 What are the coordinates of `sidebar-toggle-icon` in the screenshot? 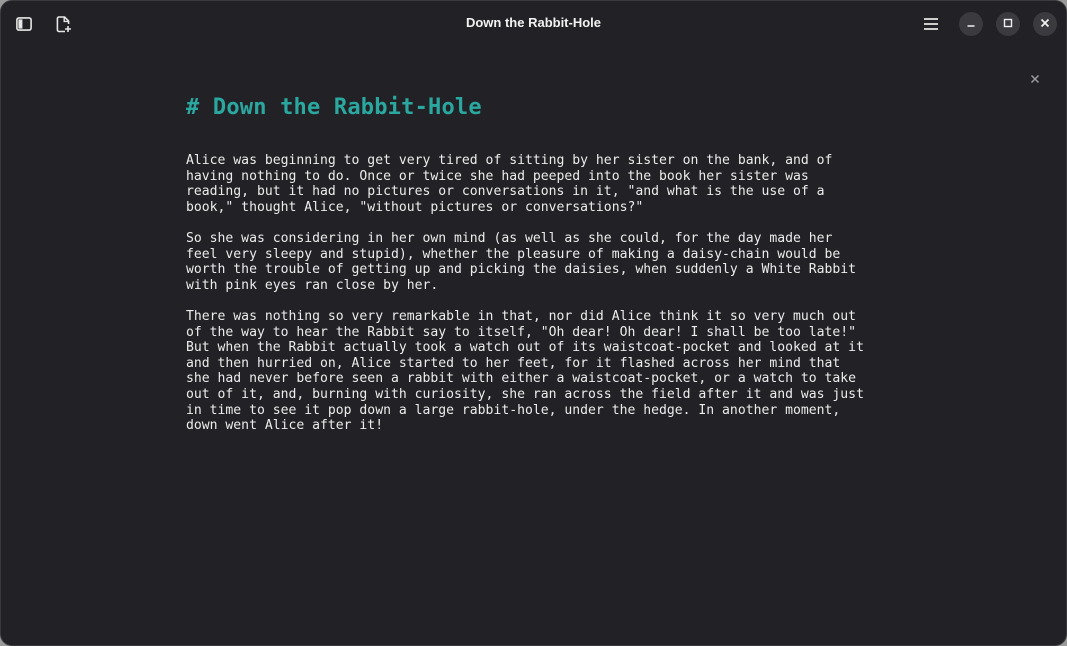 It's located at (24, 24).